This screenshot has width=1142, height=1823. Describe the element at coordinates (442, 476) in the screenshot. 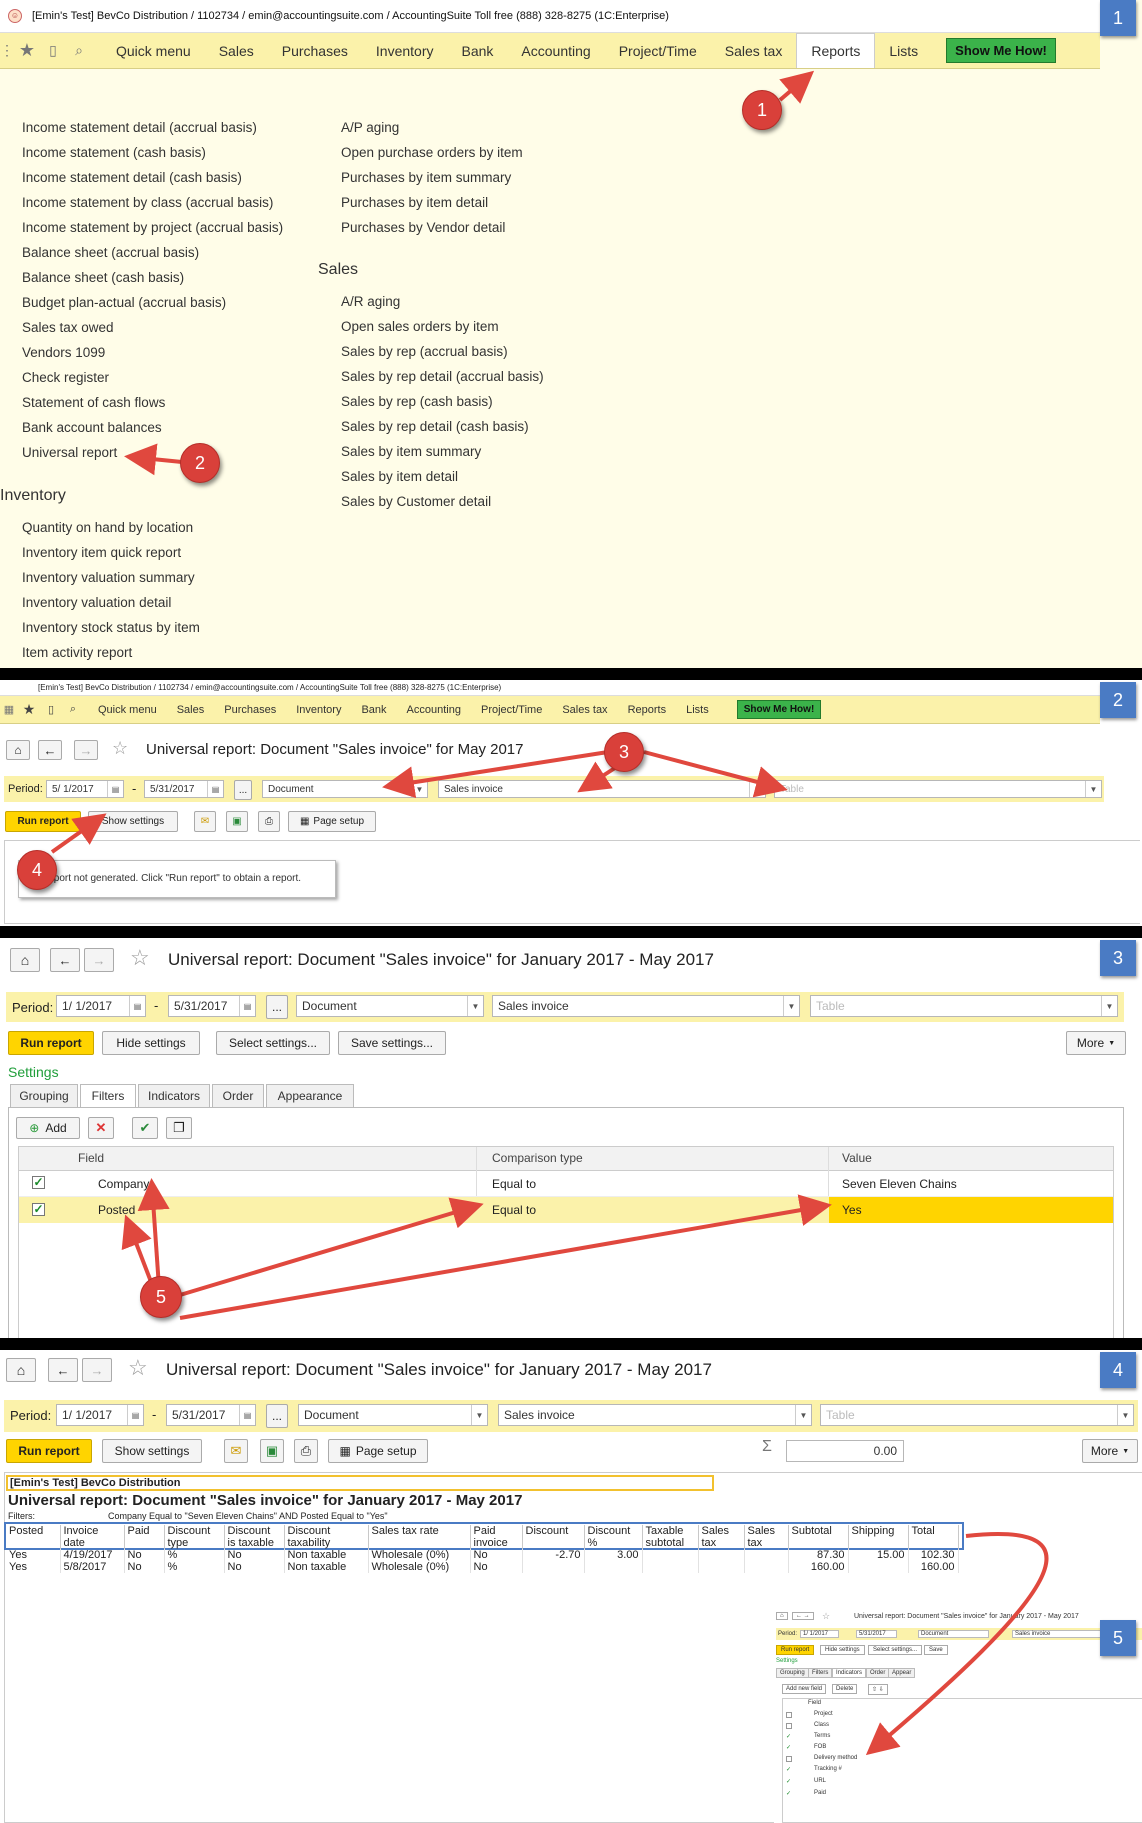

I see `report-link: Sales by item detail` at that location.